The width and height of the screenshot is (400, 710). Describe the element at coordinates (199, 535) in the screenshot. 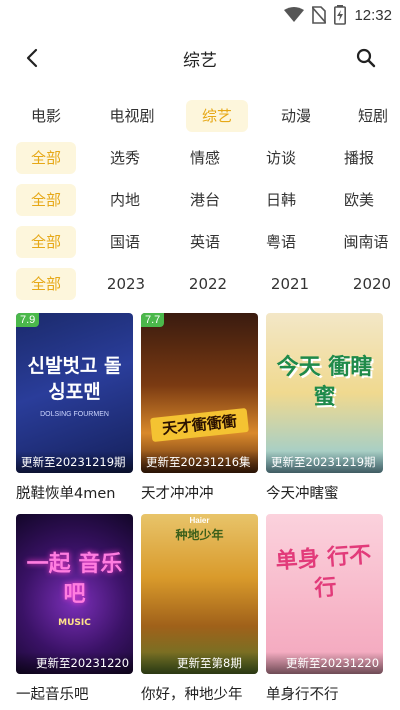

I see `poster-title-art: 种地少年` at that location.